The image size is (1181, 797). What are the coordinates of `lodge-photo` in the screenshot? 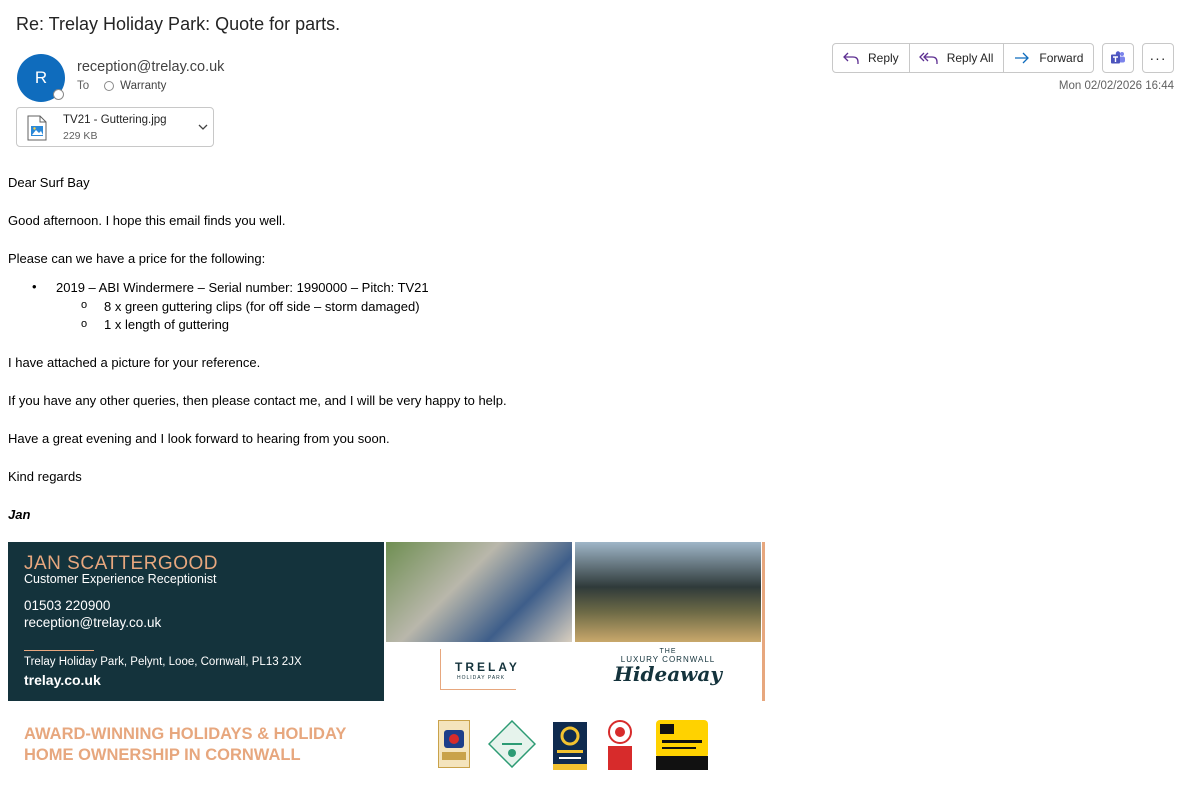 It's located at (668, 592).